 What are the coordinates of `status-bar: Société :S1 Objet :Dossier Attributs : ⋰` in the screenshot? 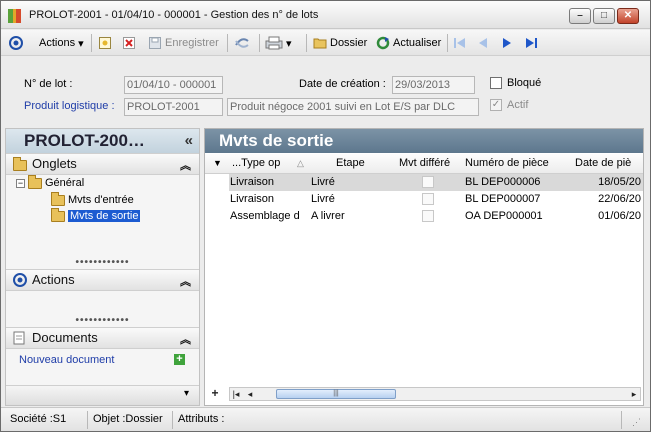 It's located at (325, 419).